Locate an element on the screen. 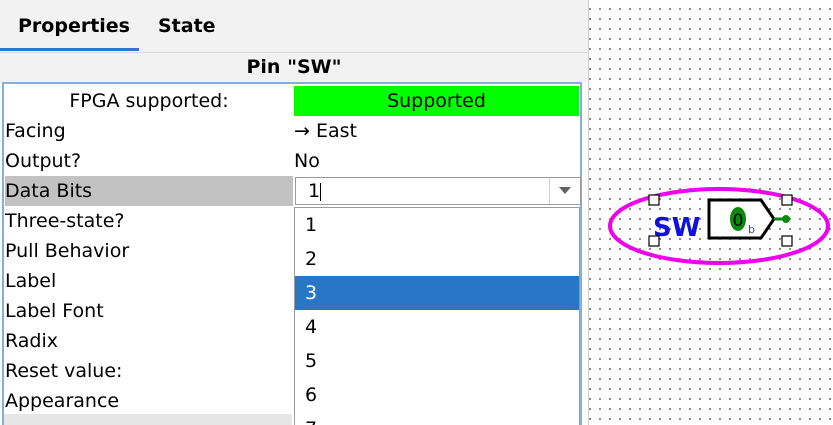 The width and height of the screenshot is (833, 425). text-caret is located at coordinates (320, 192).